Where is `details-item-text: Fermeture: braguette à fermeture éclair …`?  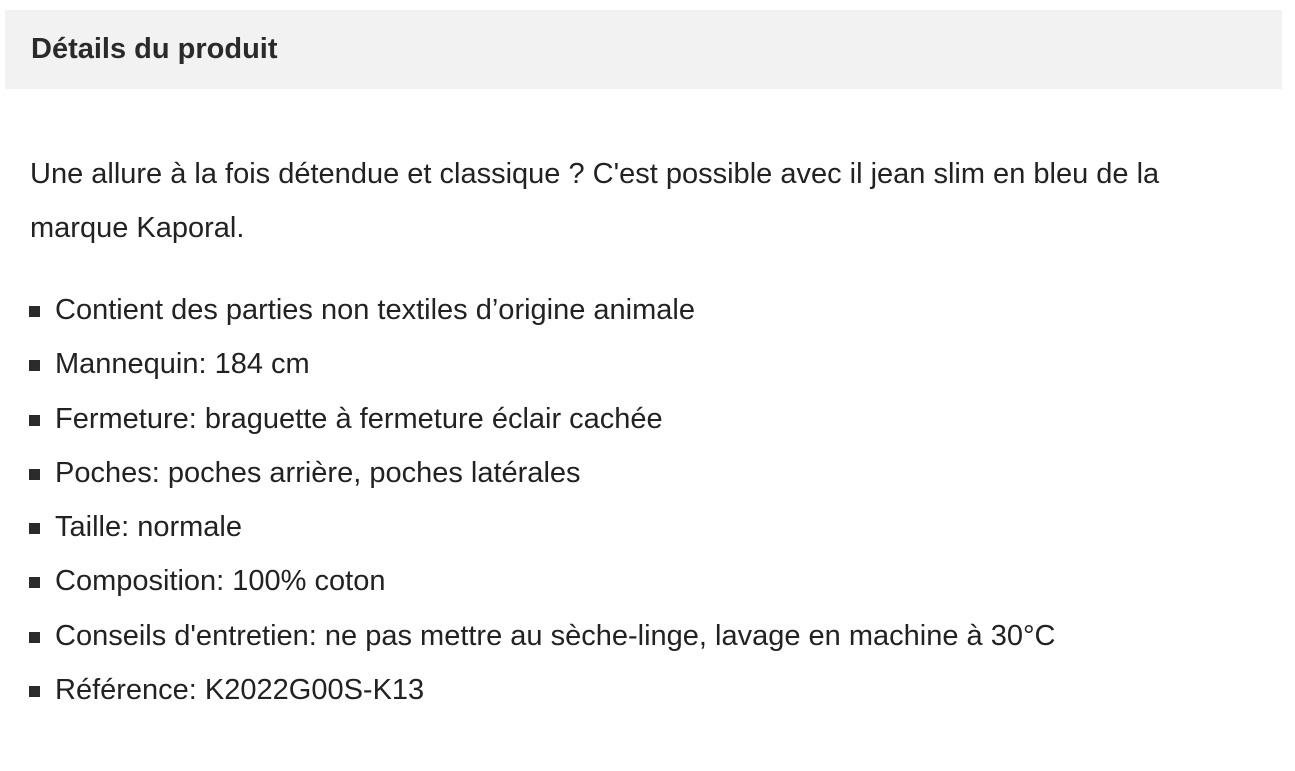
details-item-text: Fermeture: braguette à fermeture éclair … is located at coordinates (359, 418).